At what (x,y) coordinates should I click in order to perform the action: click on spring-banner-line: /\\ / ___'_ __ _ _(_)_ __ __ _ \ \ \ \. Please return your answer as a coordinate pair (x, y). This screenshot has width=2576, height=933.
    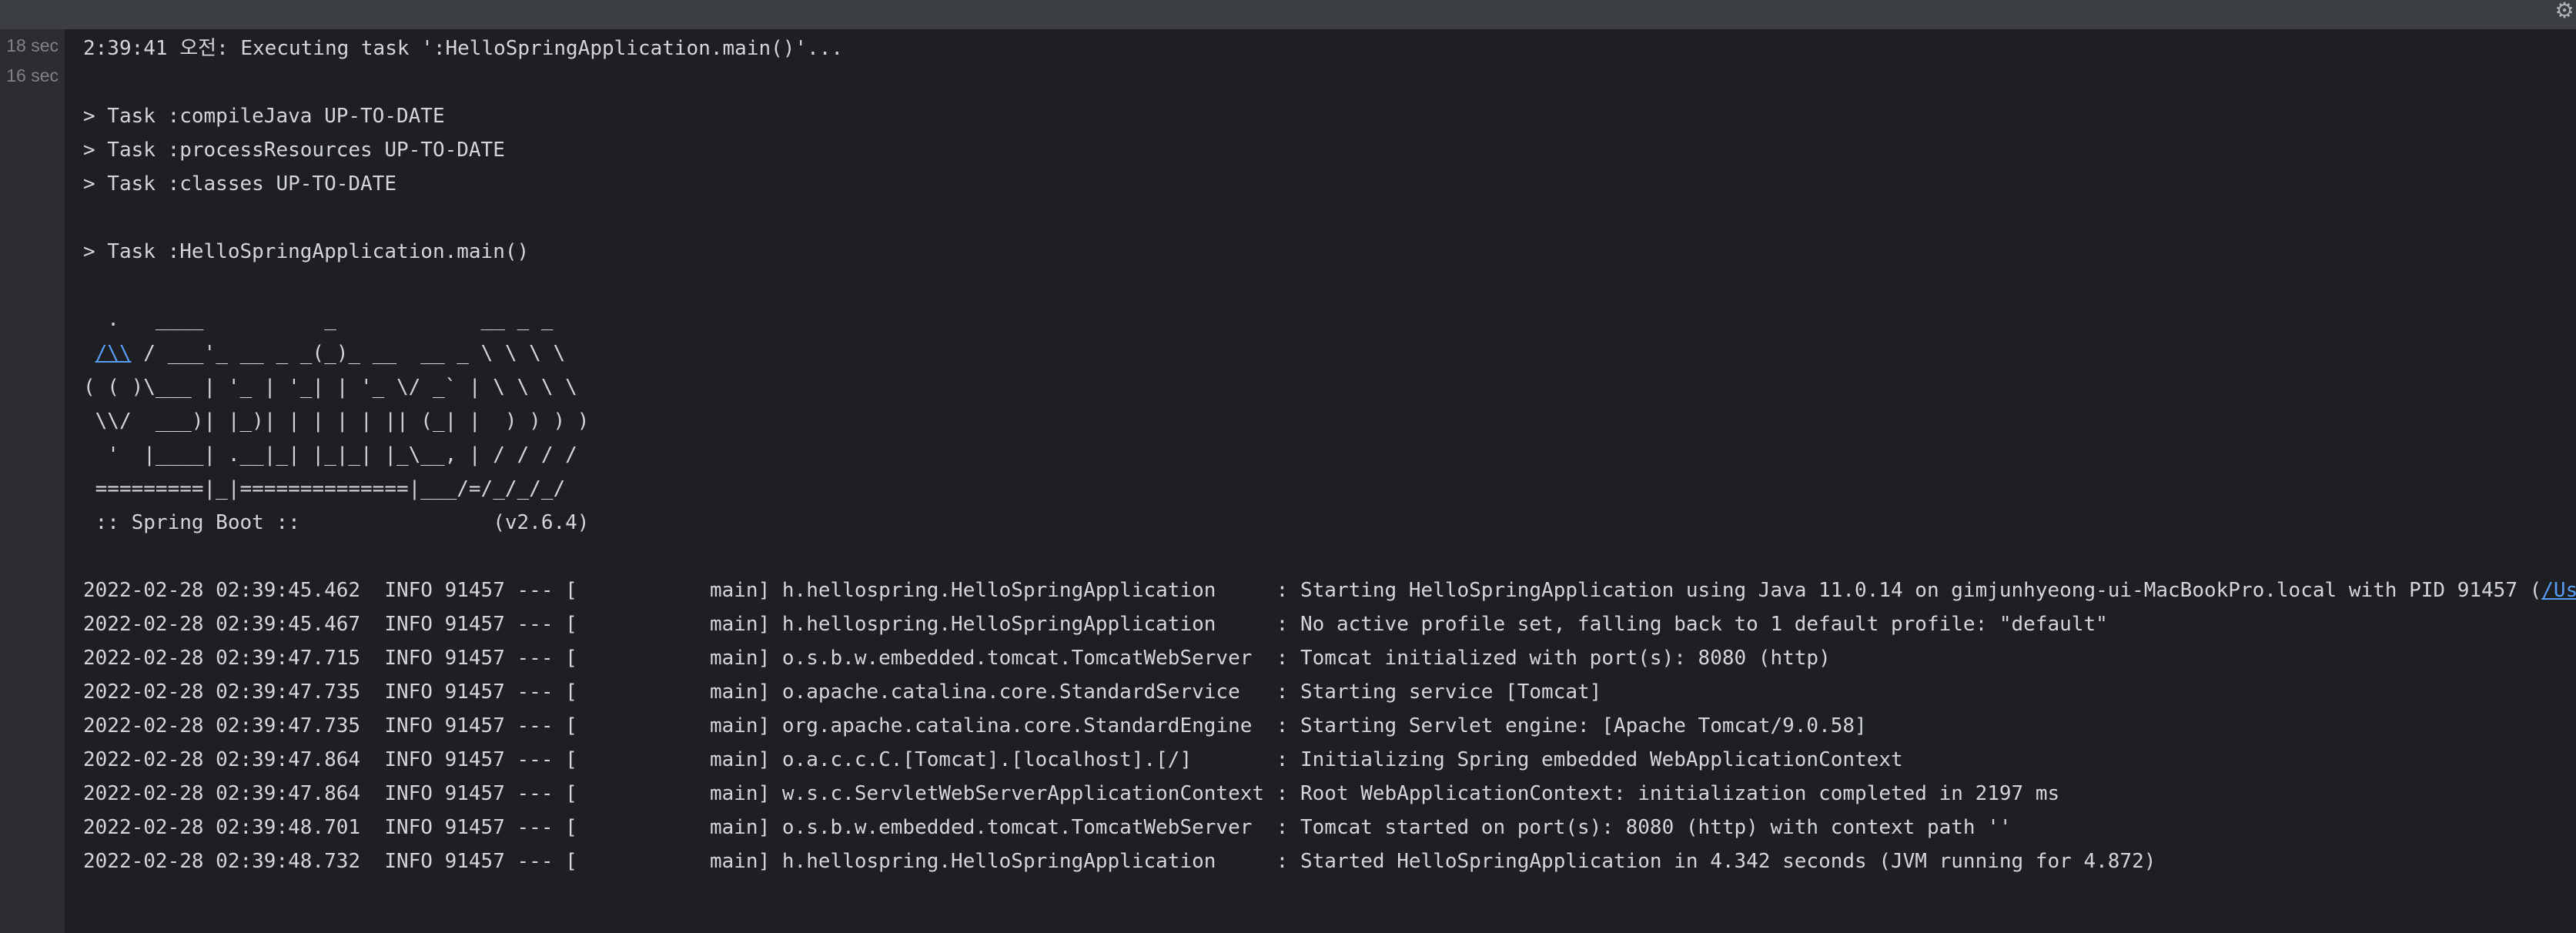
    Looking at the image, I should click on (330, 353).